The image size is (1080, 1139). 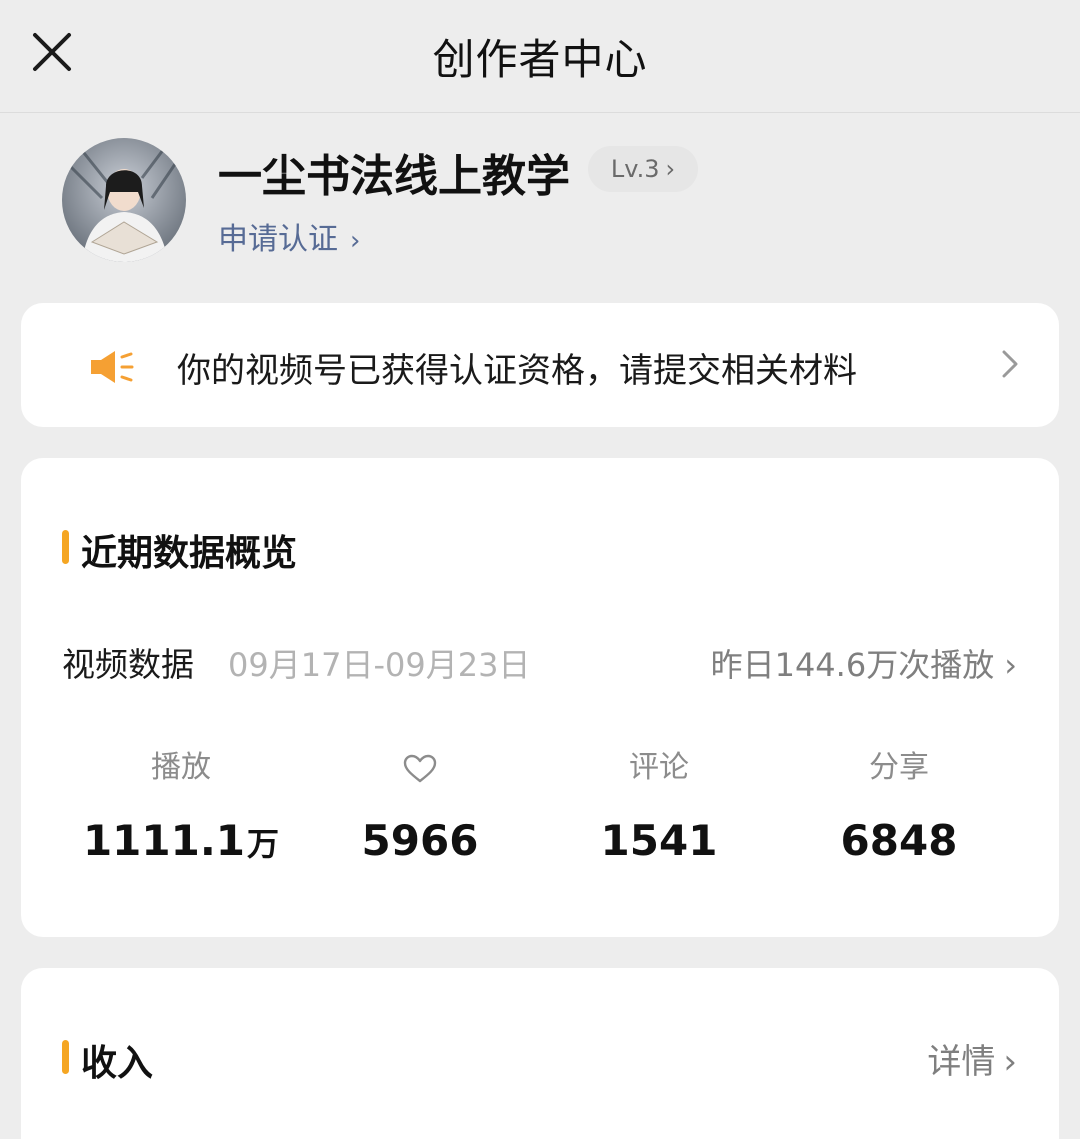 I want to click on verification-notice-card: 你的视频号已获得认证资格，请提交相关材料, so click(x=540, y=365).